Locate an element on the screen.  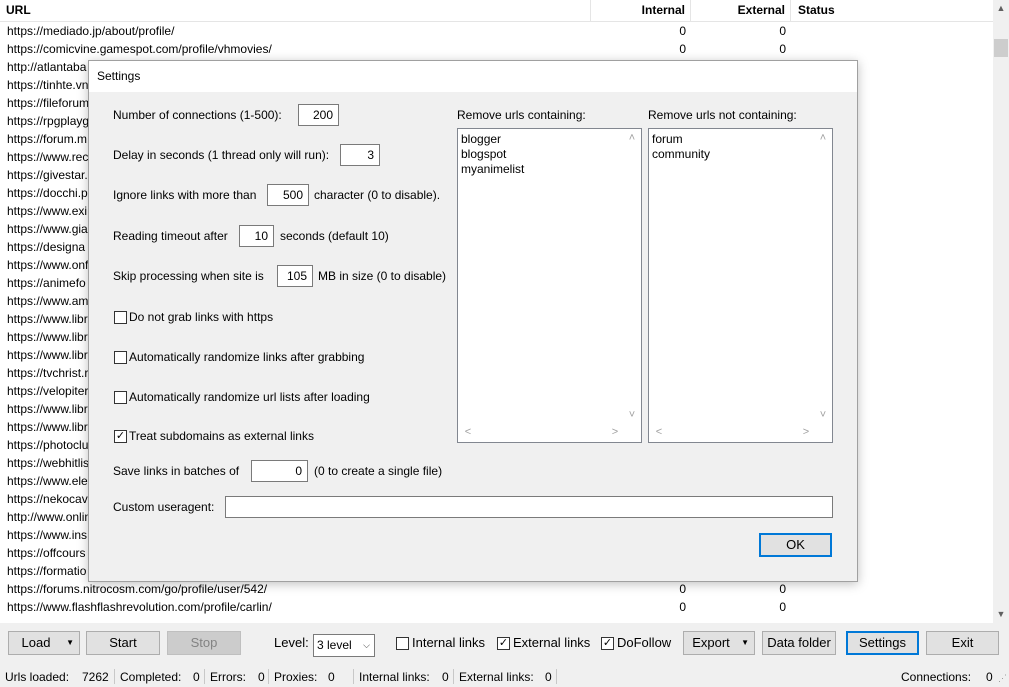
table-row: https://mediado.jp/about/profile/0 0 is located at coordinates (496, 31).